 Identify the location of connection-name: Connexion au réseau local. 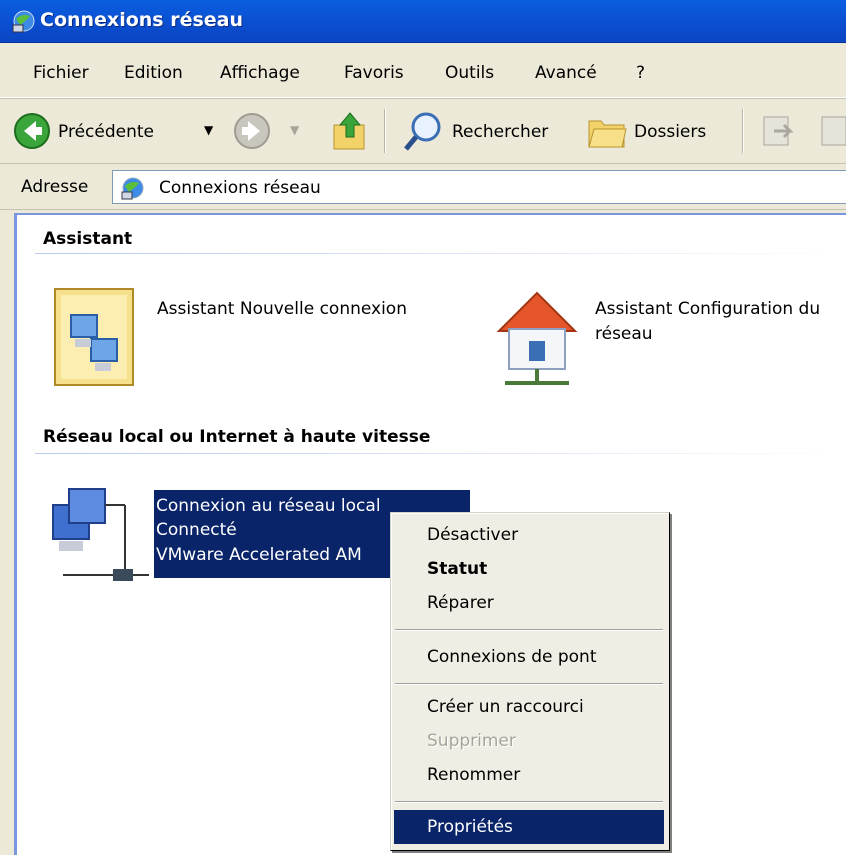
(268, 506).